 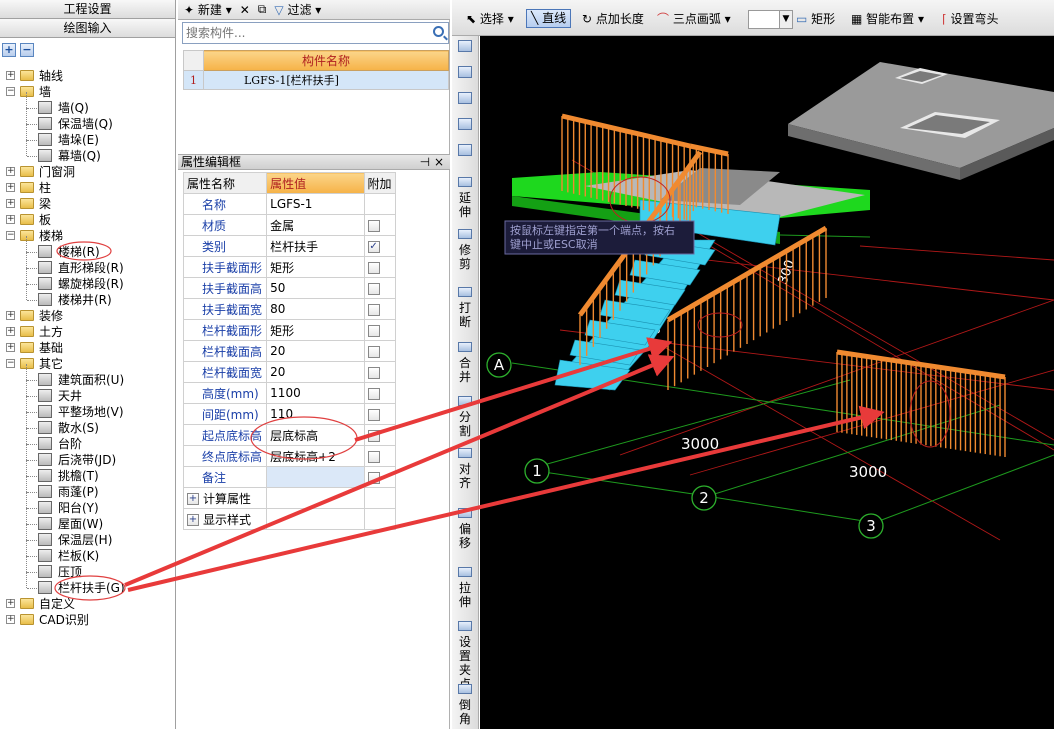 What do you see at coordinates (554, 18) in the screenshot?
I see `line-label: 直线` at bounding box center [554, 18].